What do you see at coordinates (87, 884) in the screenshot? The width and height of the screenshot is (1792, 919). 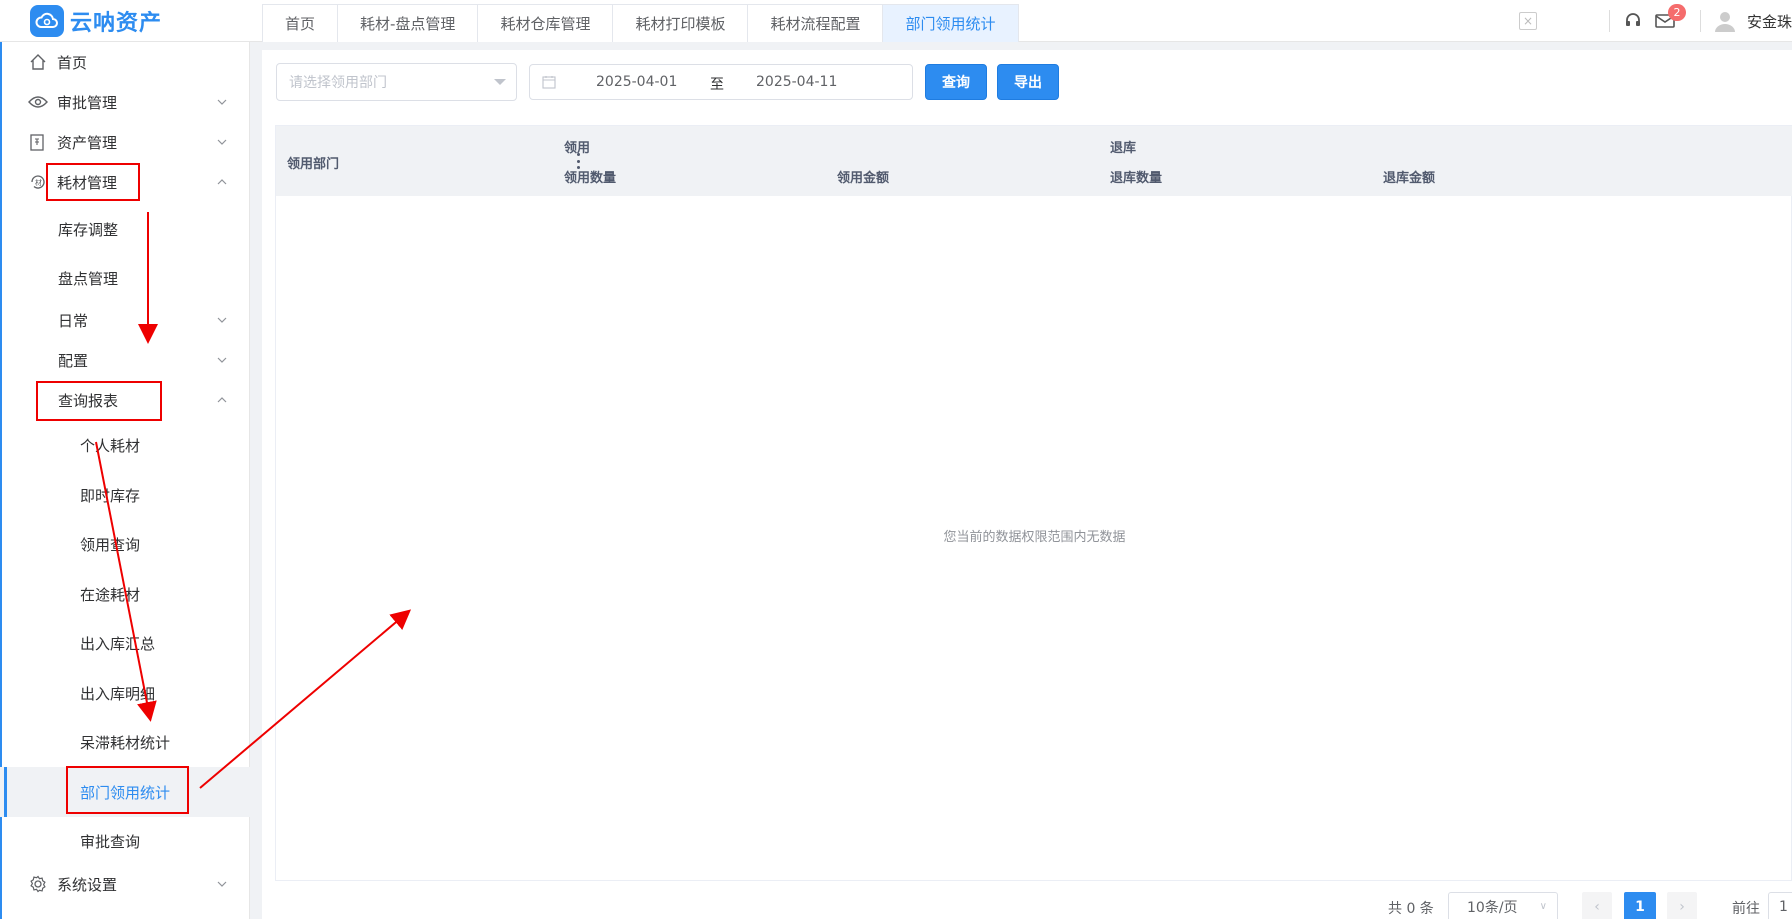 I see `sidebar-item-label: 系统设置` at bounding box center [87, 884].